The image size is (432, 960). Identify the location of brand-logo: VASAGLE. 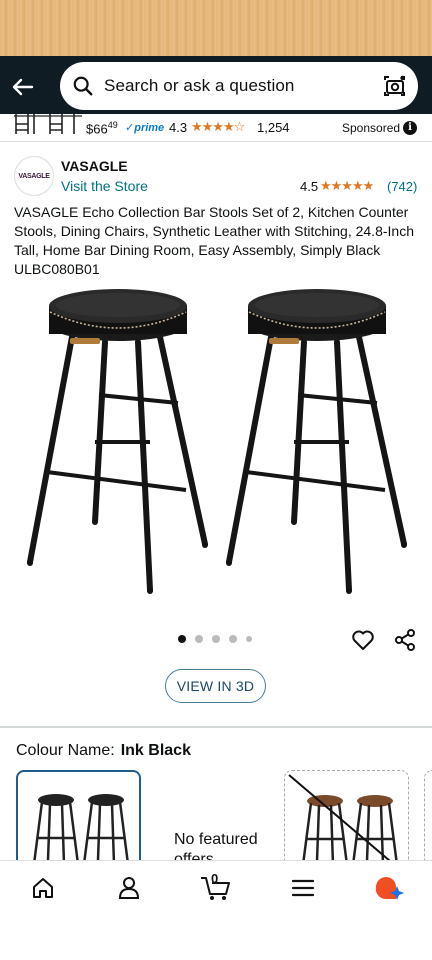
(34, 176).